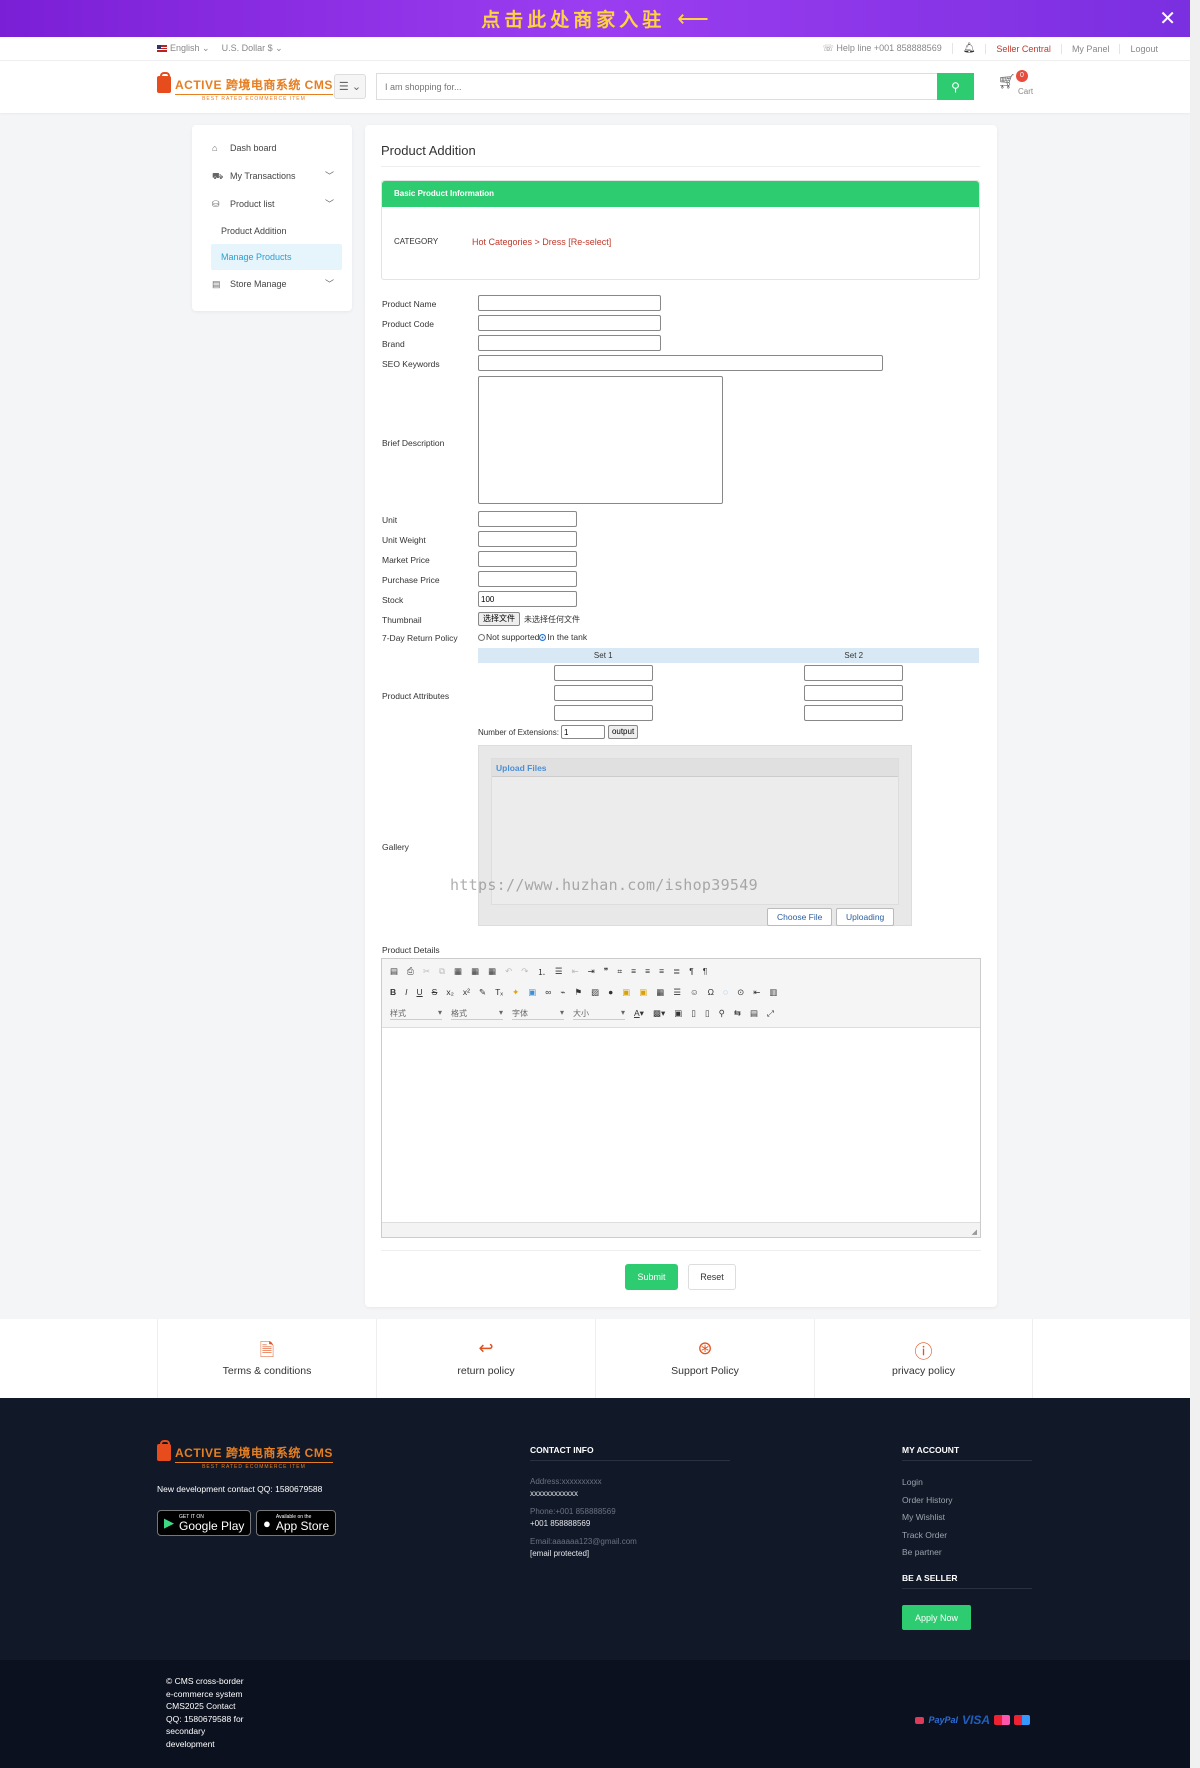 The height and width of the screenshot is (1768, 1200). I want to click on format-dropdown: 格式 ▾, so click(477, 1014).